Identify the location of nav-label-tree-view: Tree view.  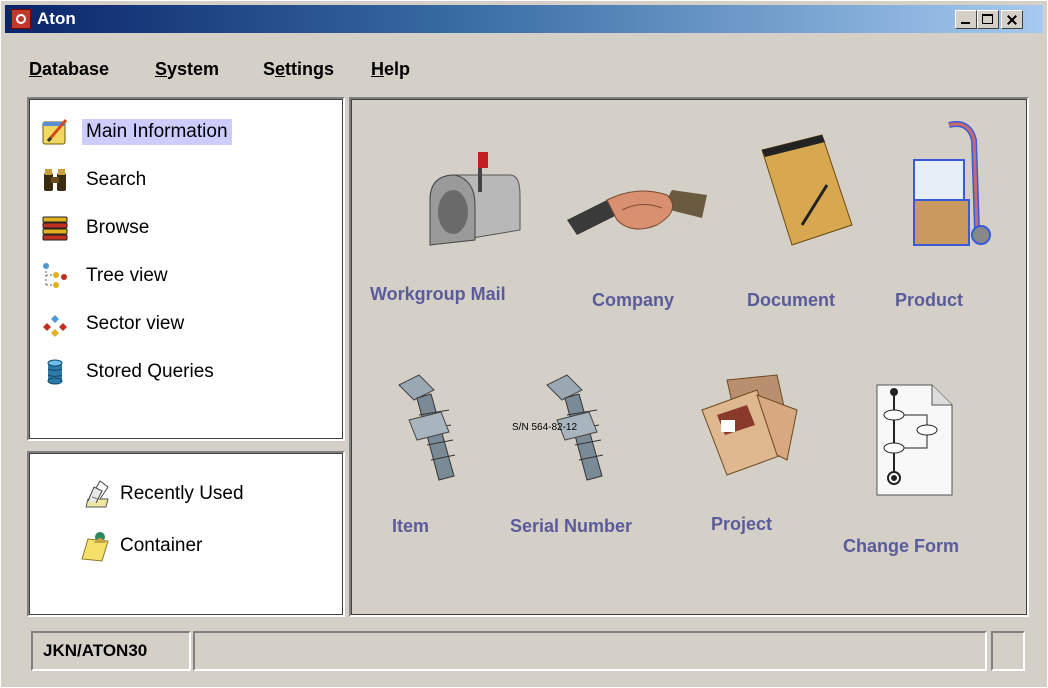
(127, 275).